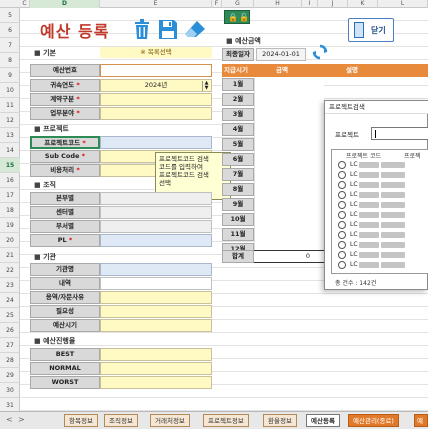  Describe the element at coordinates (10, 390) in the screenshot. I see `row-header-30: 30` at that location.